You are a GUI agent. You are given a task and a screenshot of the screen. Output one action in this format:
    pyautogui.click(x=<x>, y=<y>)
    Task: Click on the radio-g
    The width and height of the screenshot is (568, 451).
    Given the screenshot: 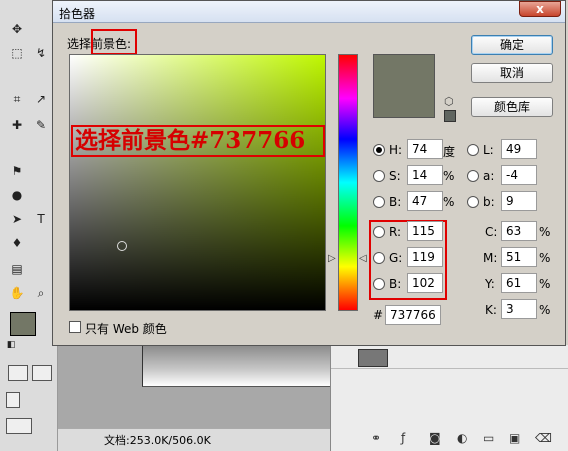 What is the action you would take?
    pyautogui.click(x=379, y=258)
    